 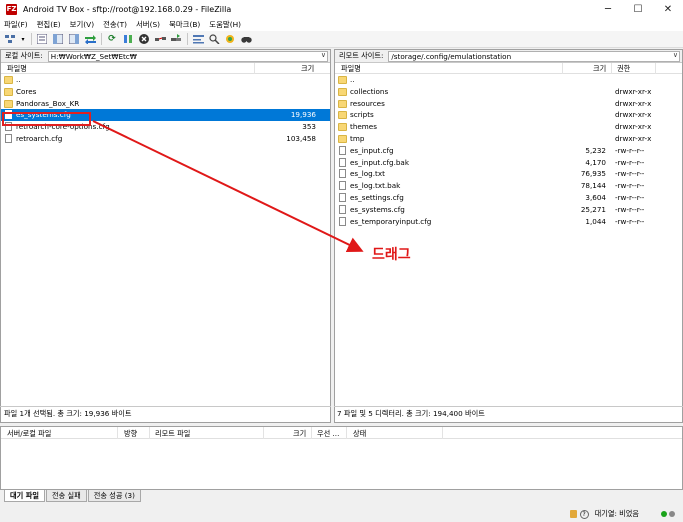 What do you see at coordinates (508, 92) in the screenshot?
I see `remote-file-row: collections drwxr-xr-x` at bounding box center [508, 92].